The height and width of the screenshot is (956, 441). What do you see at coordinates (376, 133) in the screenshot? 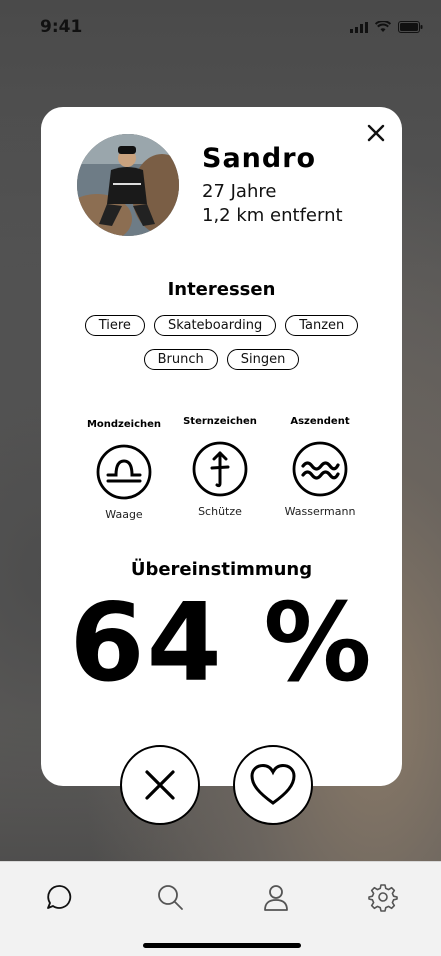
I see `close-icon` at bounding box center [376, 133].